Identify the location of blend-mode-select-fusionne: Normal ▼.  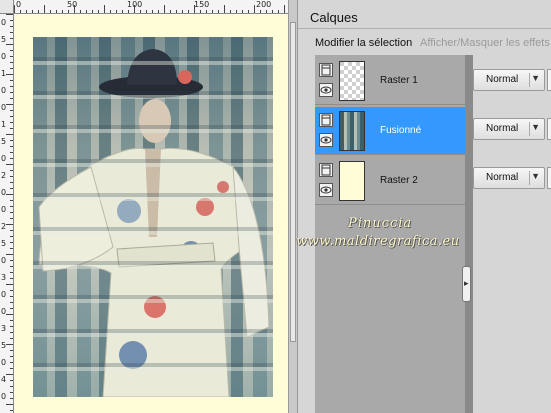
(509, 129).